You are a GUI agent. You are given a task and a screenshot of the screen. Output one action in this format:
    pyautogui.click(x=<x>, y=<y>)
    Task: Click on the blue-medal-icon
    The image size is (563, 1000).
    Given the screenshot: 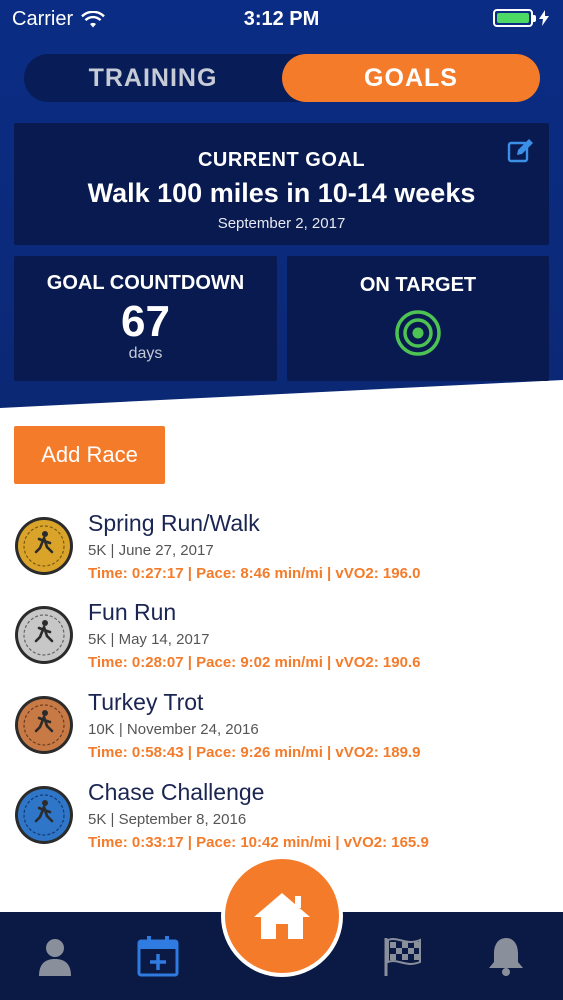 What is the action you would take?
    pyautogui.click(x=44, y=815)
    